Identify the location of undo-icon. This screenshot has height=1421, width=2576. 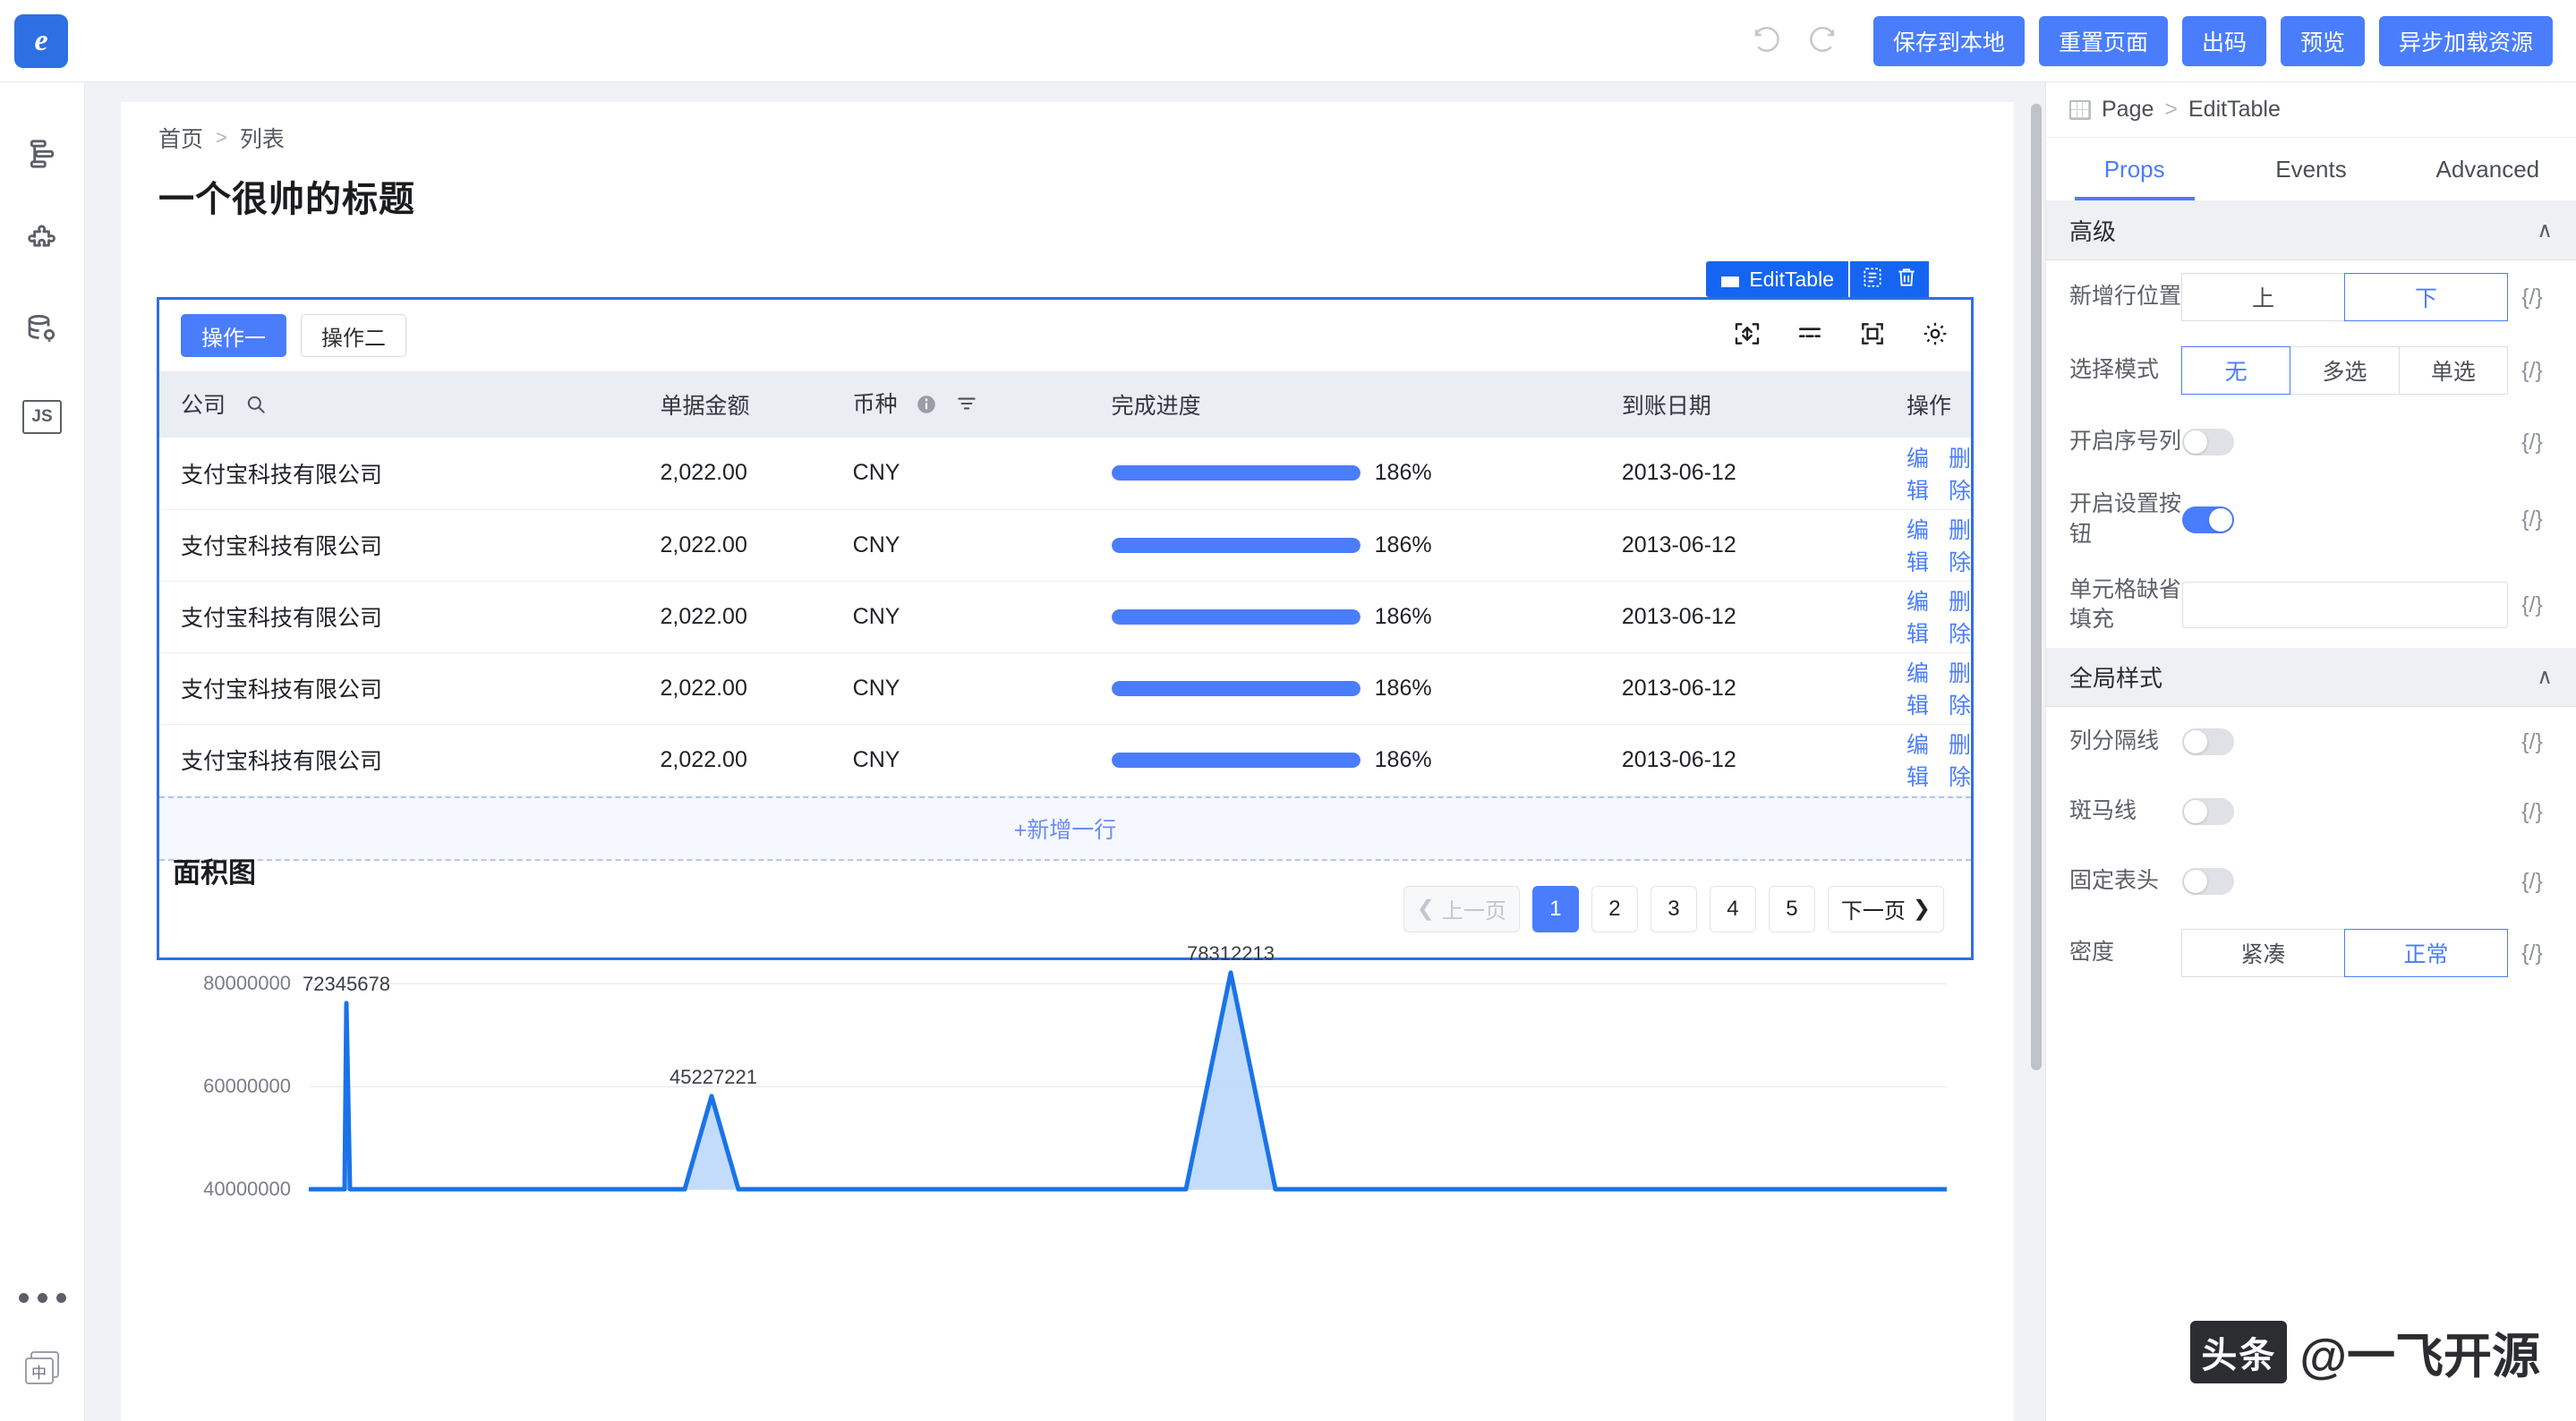
(1765, 41).